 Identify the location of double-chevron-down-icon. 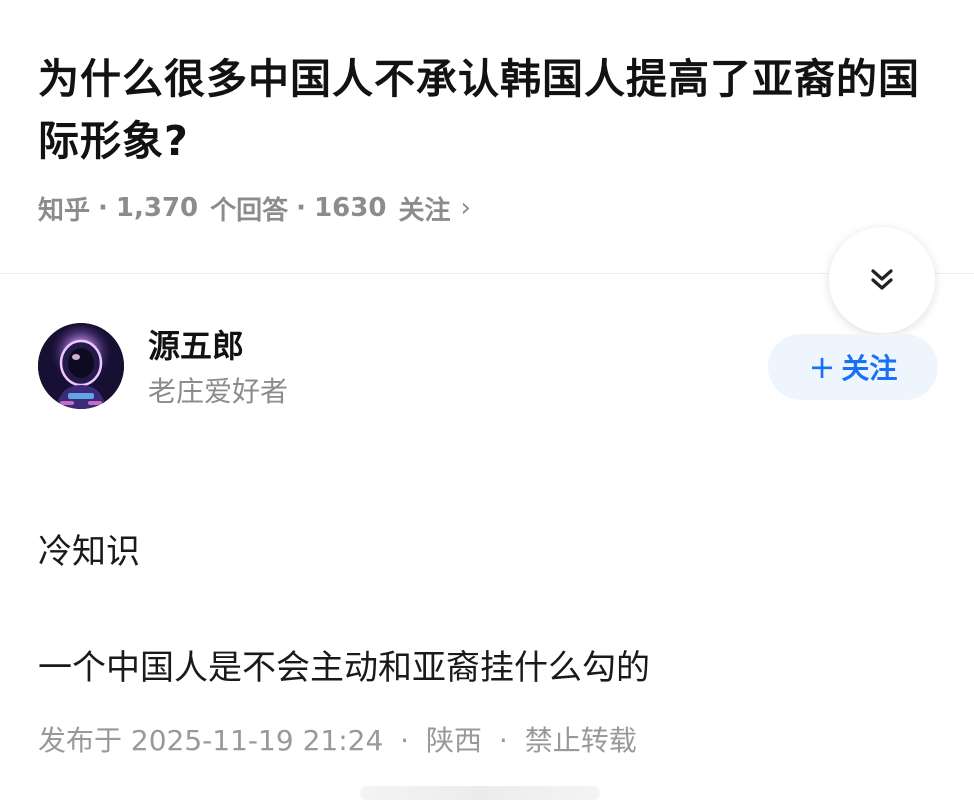
(882, 279).